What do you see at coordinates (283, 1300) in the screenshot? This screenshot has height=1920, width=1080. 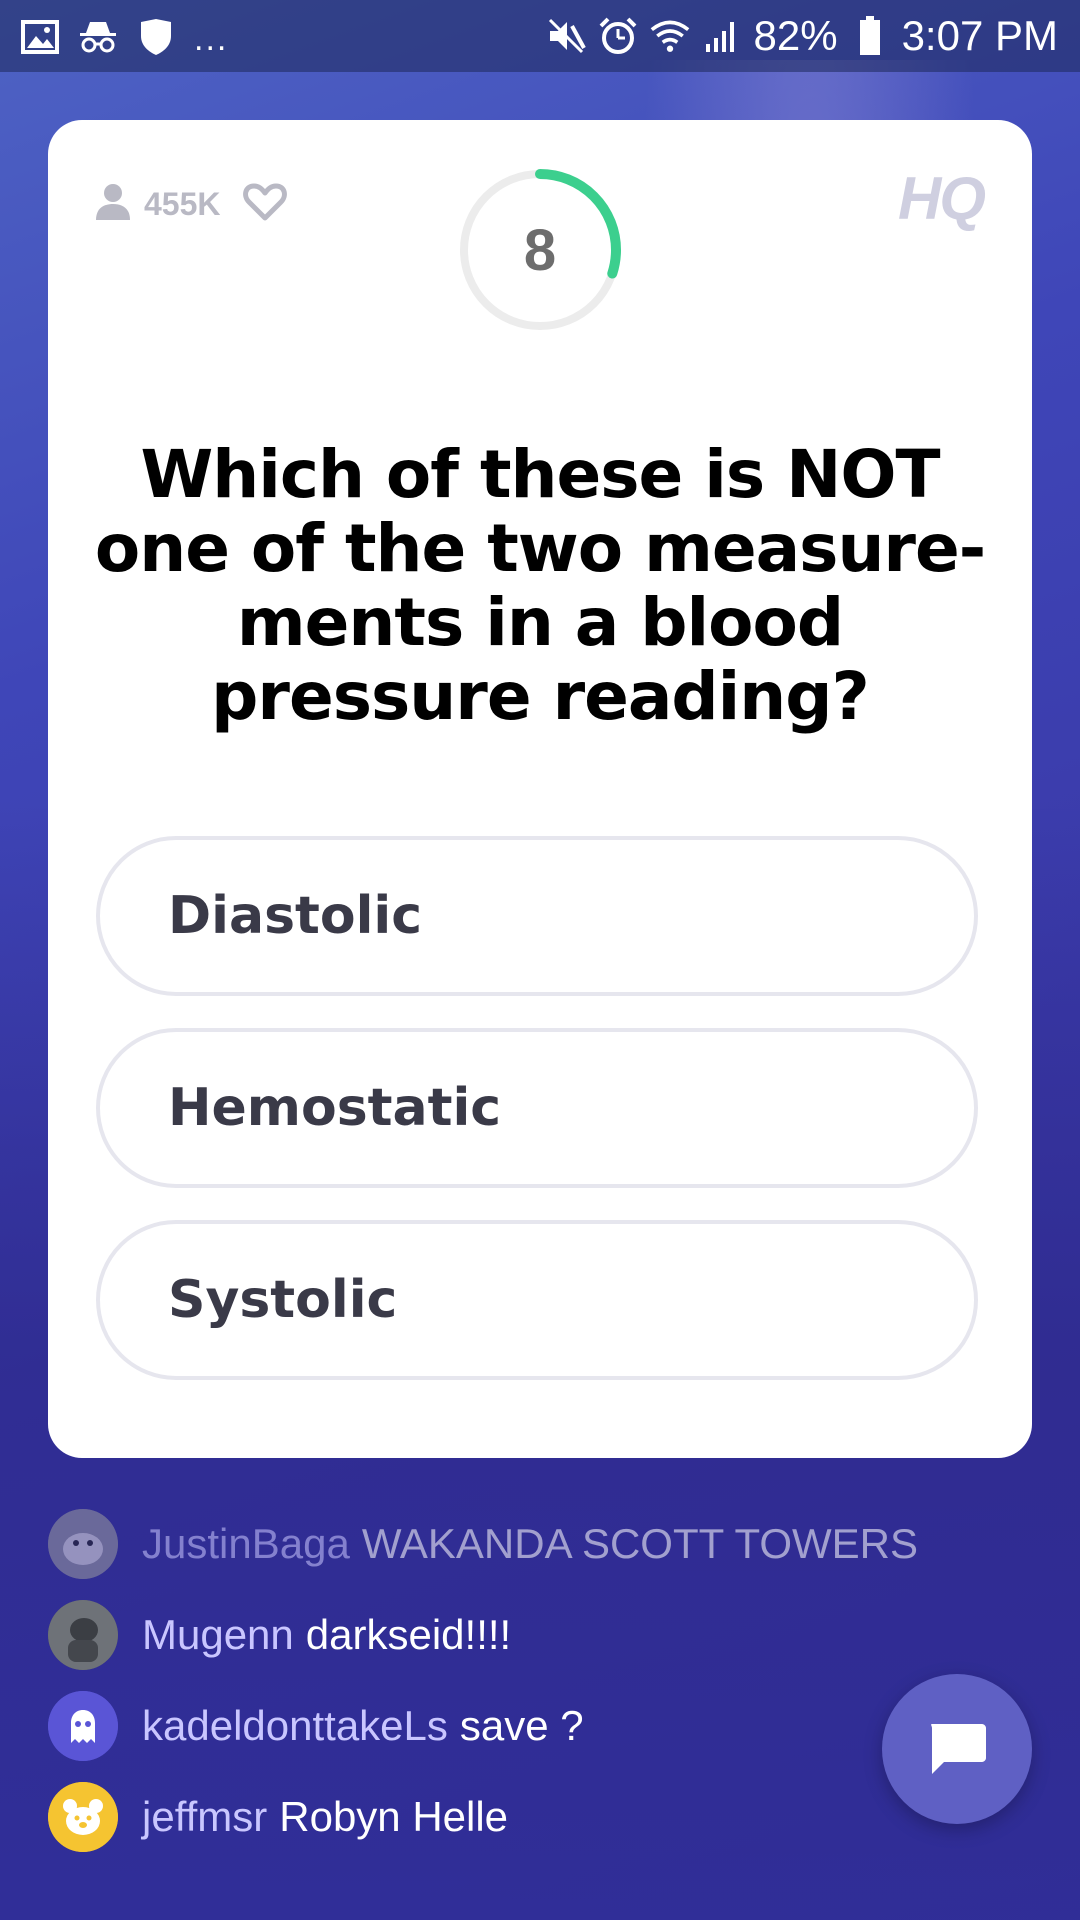 I see `answer-label: Systolic` at bounding box center [283, 1300].